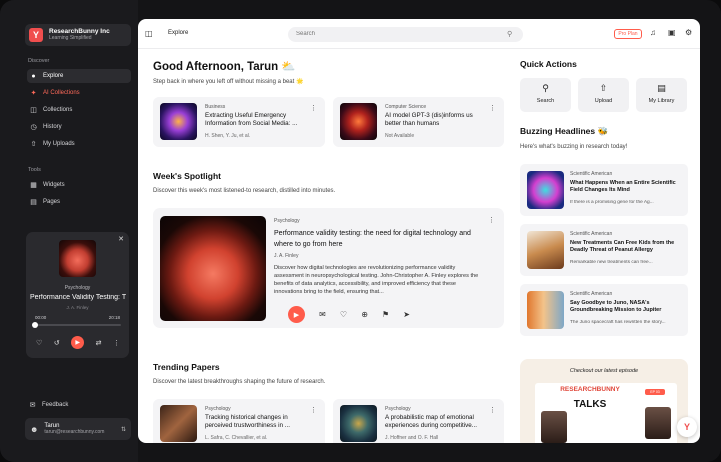 This screenshot has height=462, width=721. I want to click on brand-switcher: Y ResearchBunny Inc Learning Simplified, so click(78, 35).